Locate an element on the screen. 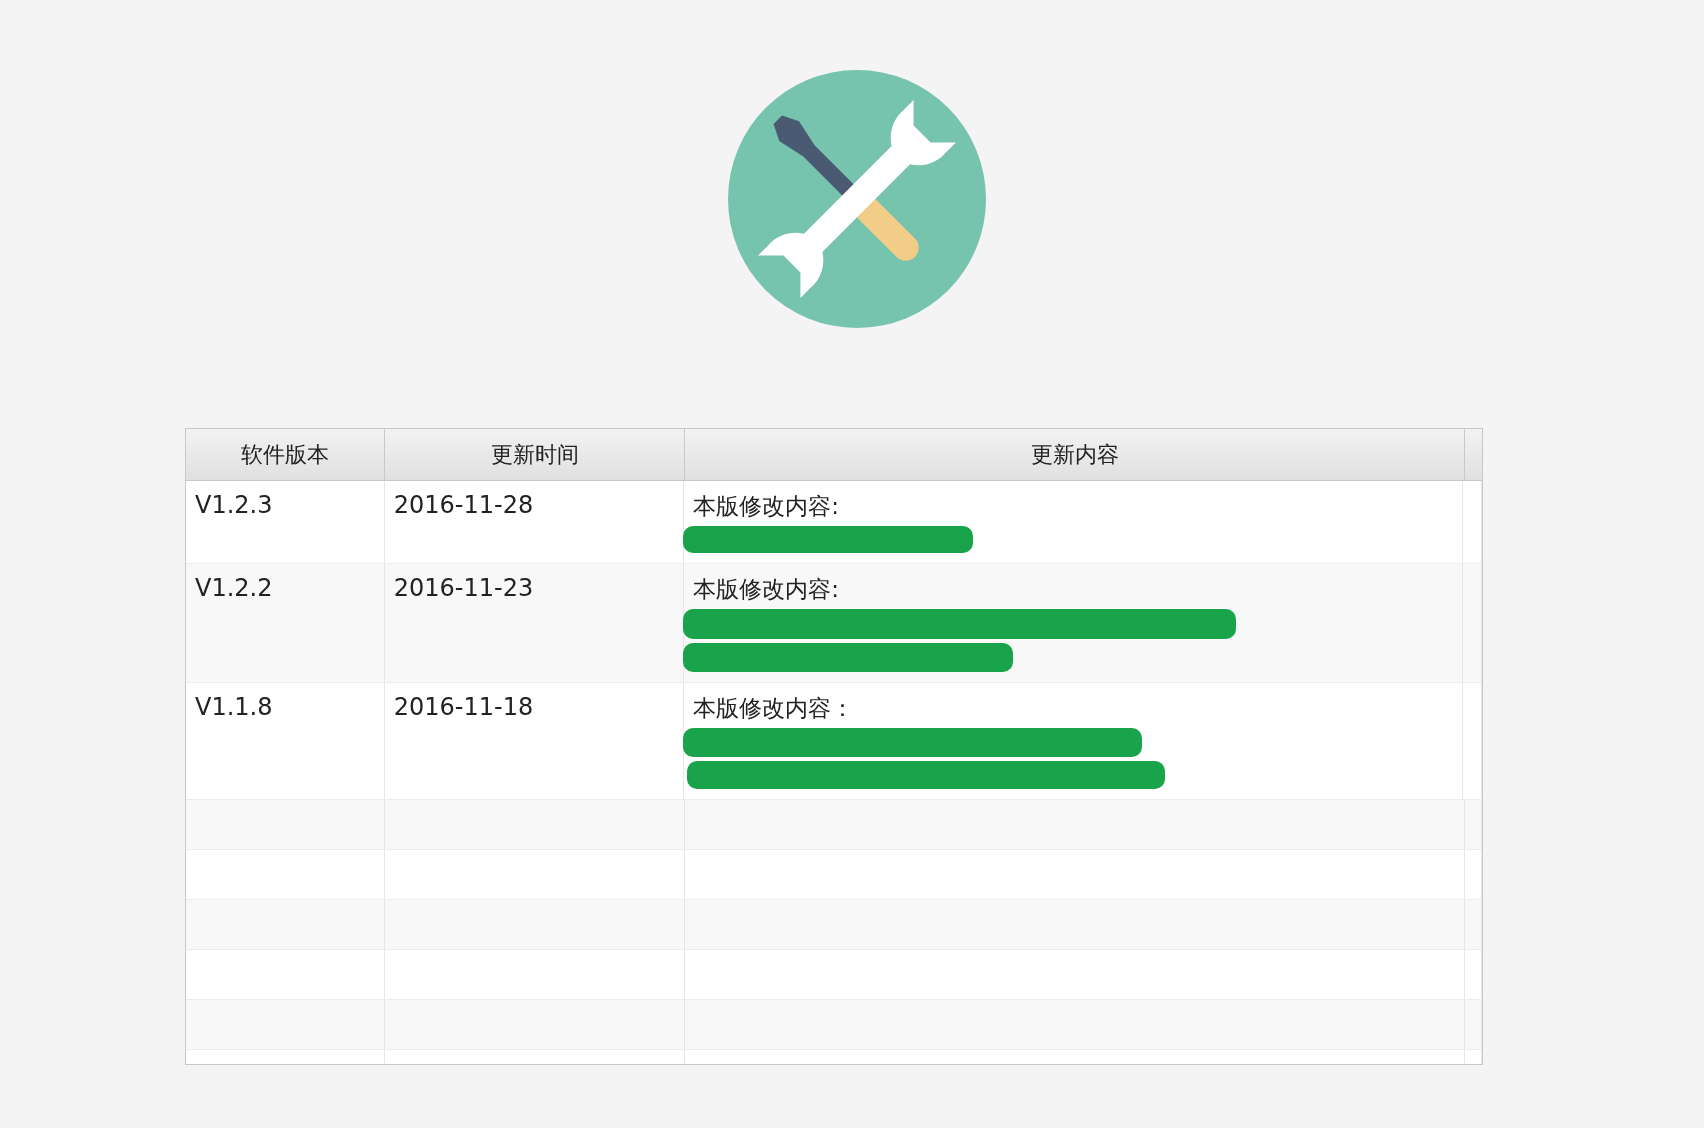 The image size is (1704, 1128). column-header: 更新时间 is located at coordinates (535, 455).